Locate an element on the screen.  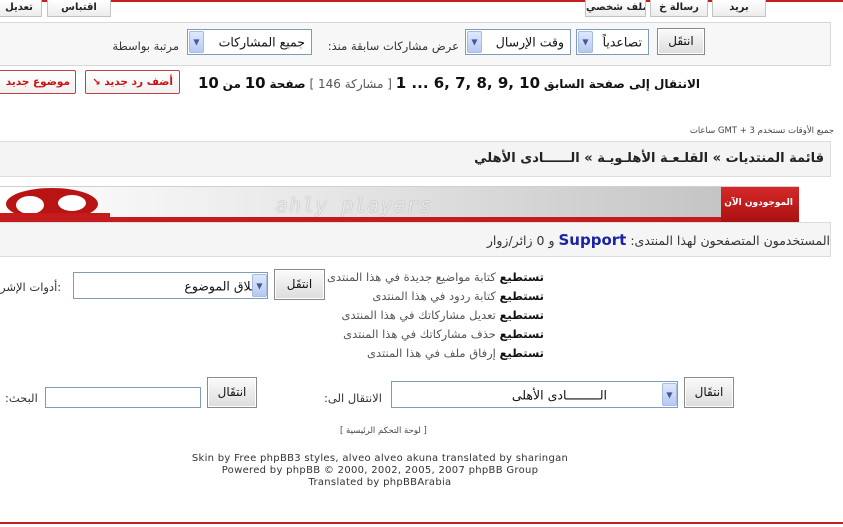
sort-by-value: وقت الإرسال is located at coordinates (529, 42).